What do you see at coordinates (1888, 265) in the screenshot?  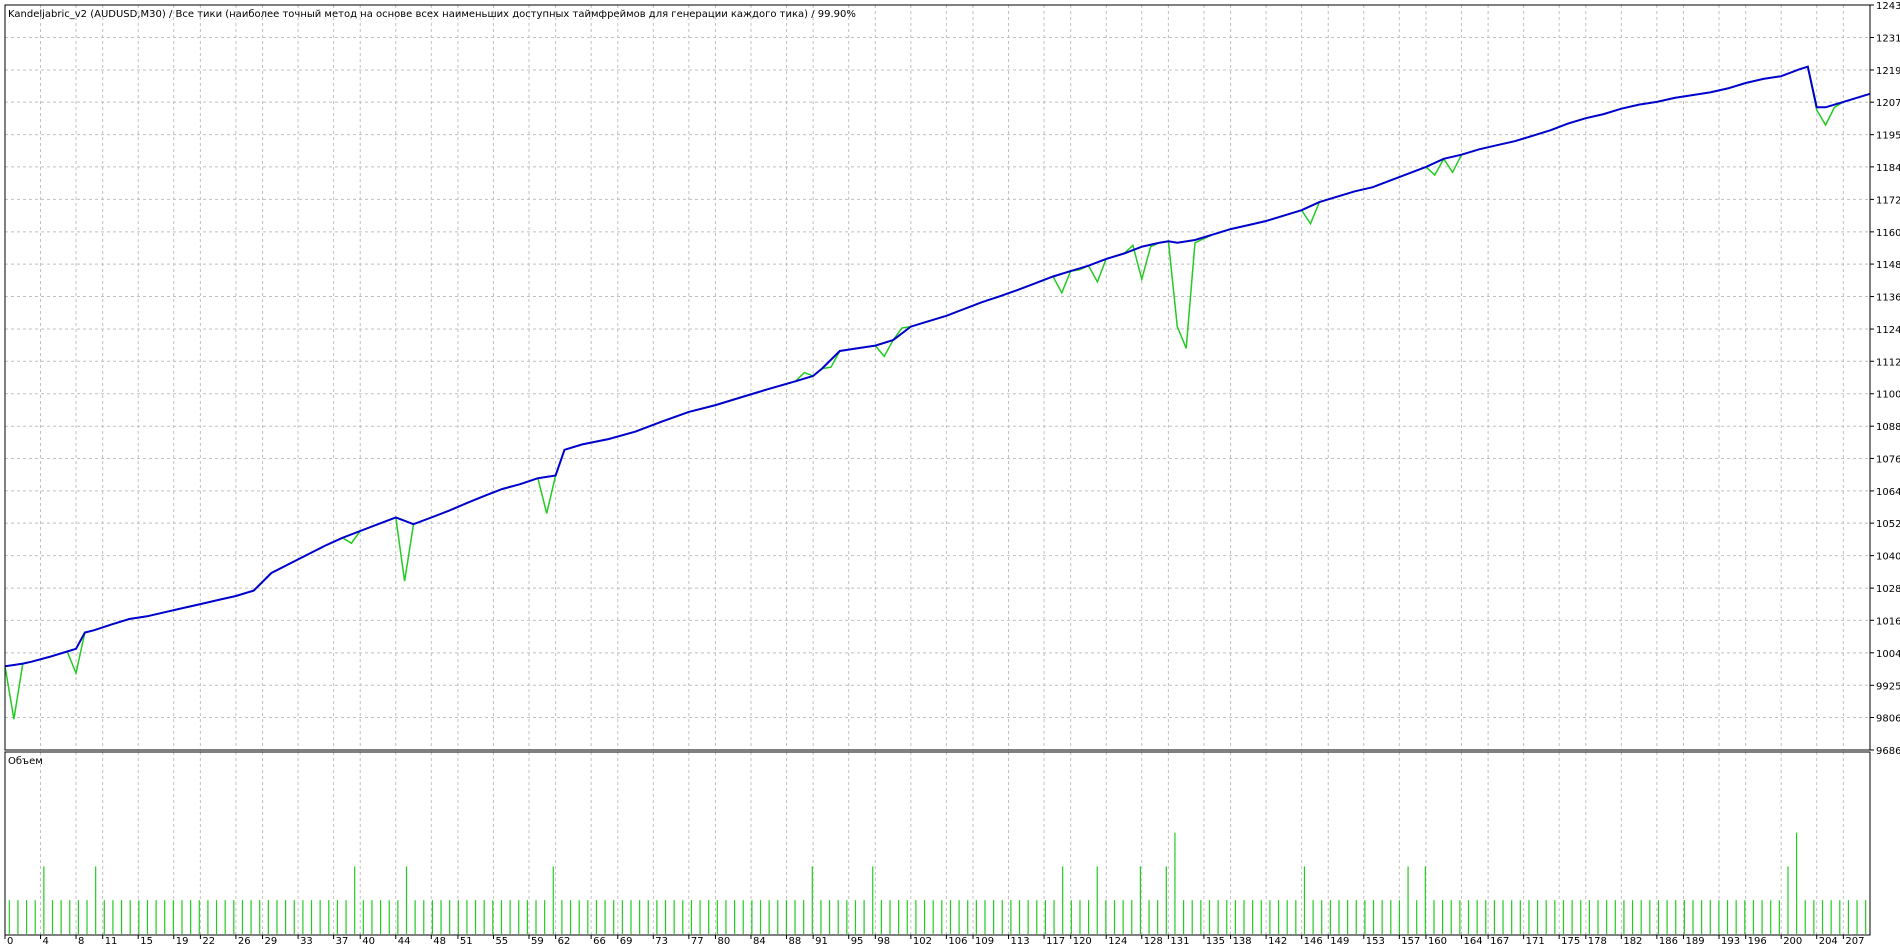 I see `y-tick-label: 11481` at bounding box center [1888, 265].